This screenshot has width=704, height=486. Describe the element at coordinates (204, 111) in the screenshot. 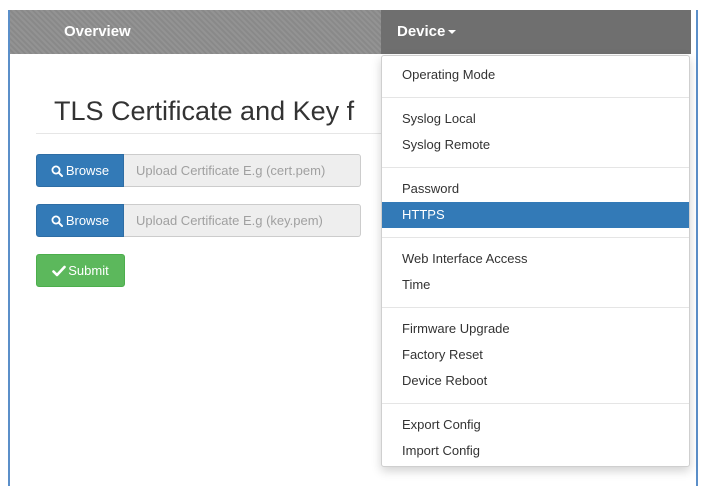

I see `page-title: TLS Certificate and Key f` at that location.